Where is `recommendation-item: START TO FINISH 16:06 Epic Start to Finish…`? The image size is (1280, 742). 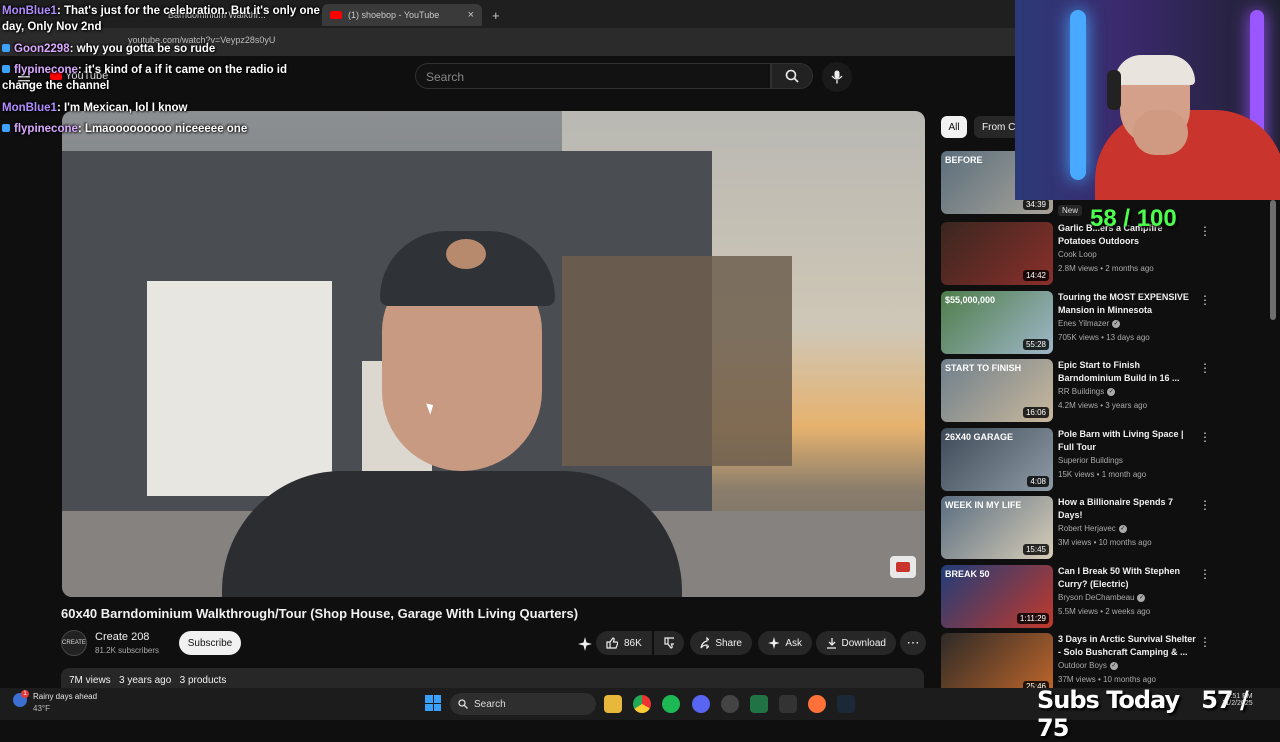
recommendation-item: START TO FINISH 16:06 Epic Start to Finish… is located at coordinates (1101, 390).